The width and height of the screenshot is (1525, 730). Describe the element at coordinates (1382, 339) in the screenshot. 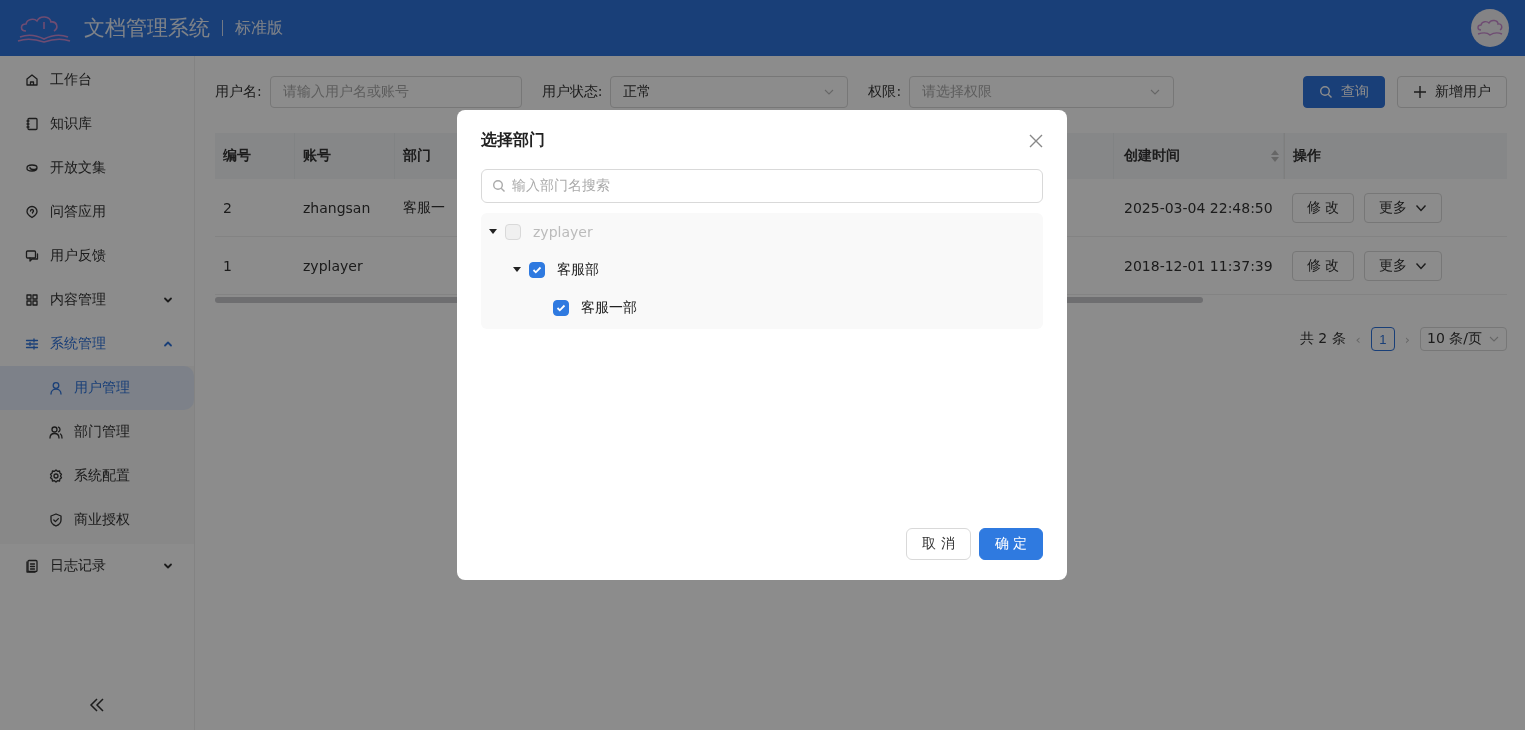

I see `page-button: 1` at that location.